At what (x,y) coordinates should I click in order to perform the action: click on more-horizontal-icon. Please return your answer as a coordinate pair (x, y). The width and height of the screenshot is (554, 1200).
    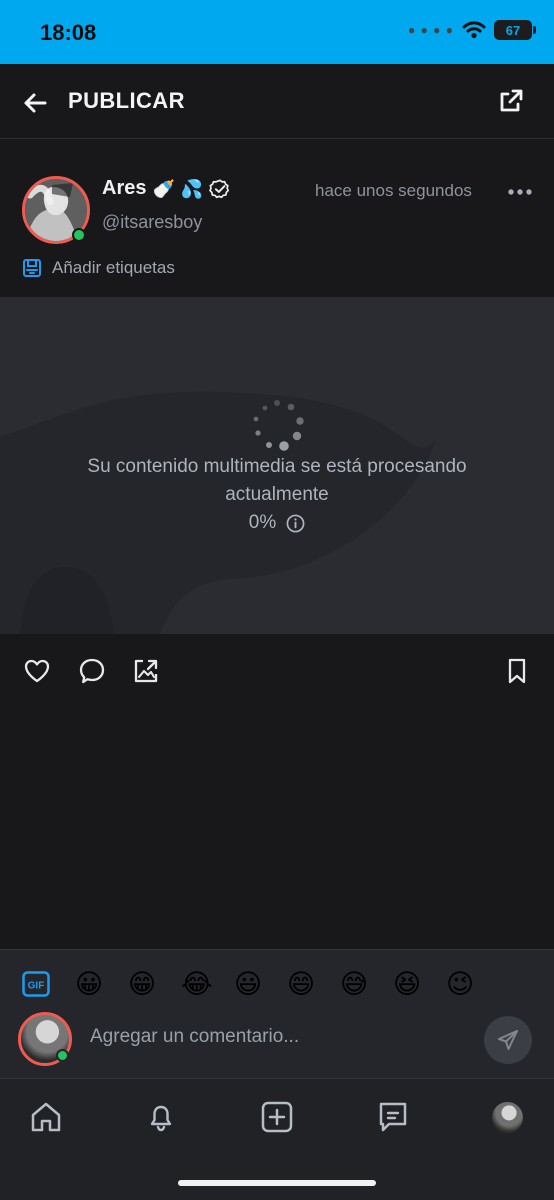
    Looking at the image, I should click on (520, 192).